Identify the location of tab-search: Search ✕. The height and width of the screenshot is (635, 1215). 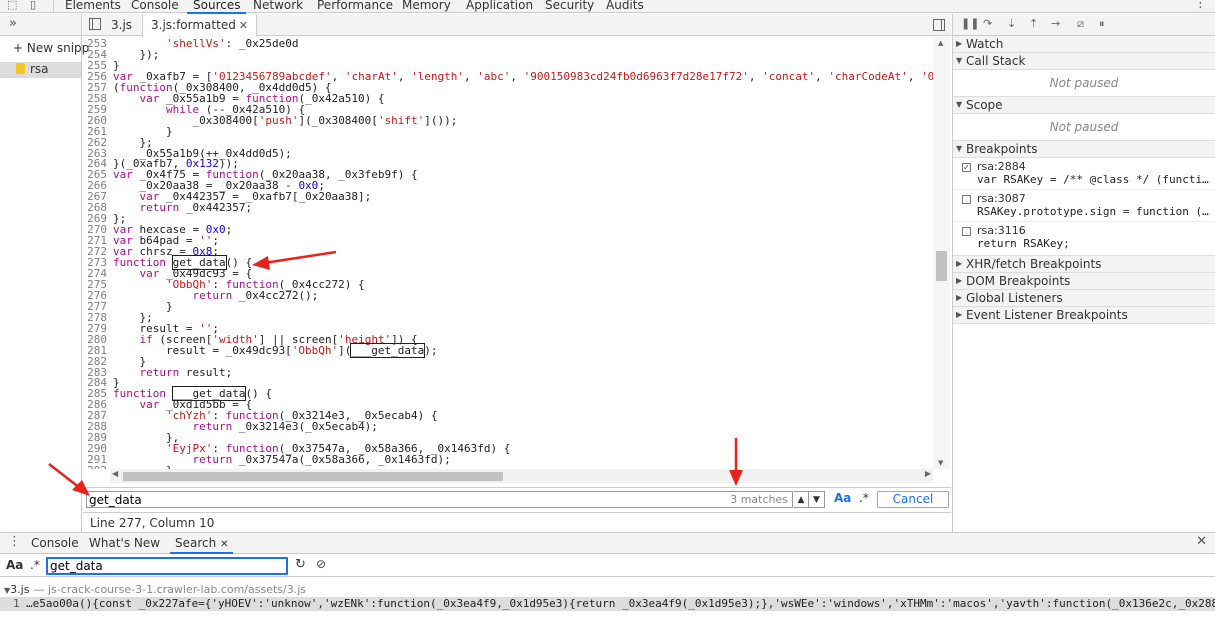
(201, 545).